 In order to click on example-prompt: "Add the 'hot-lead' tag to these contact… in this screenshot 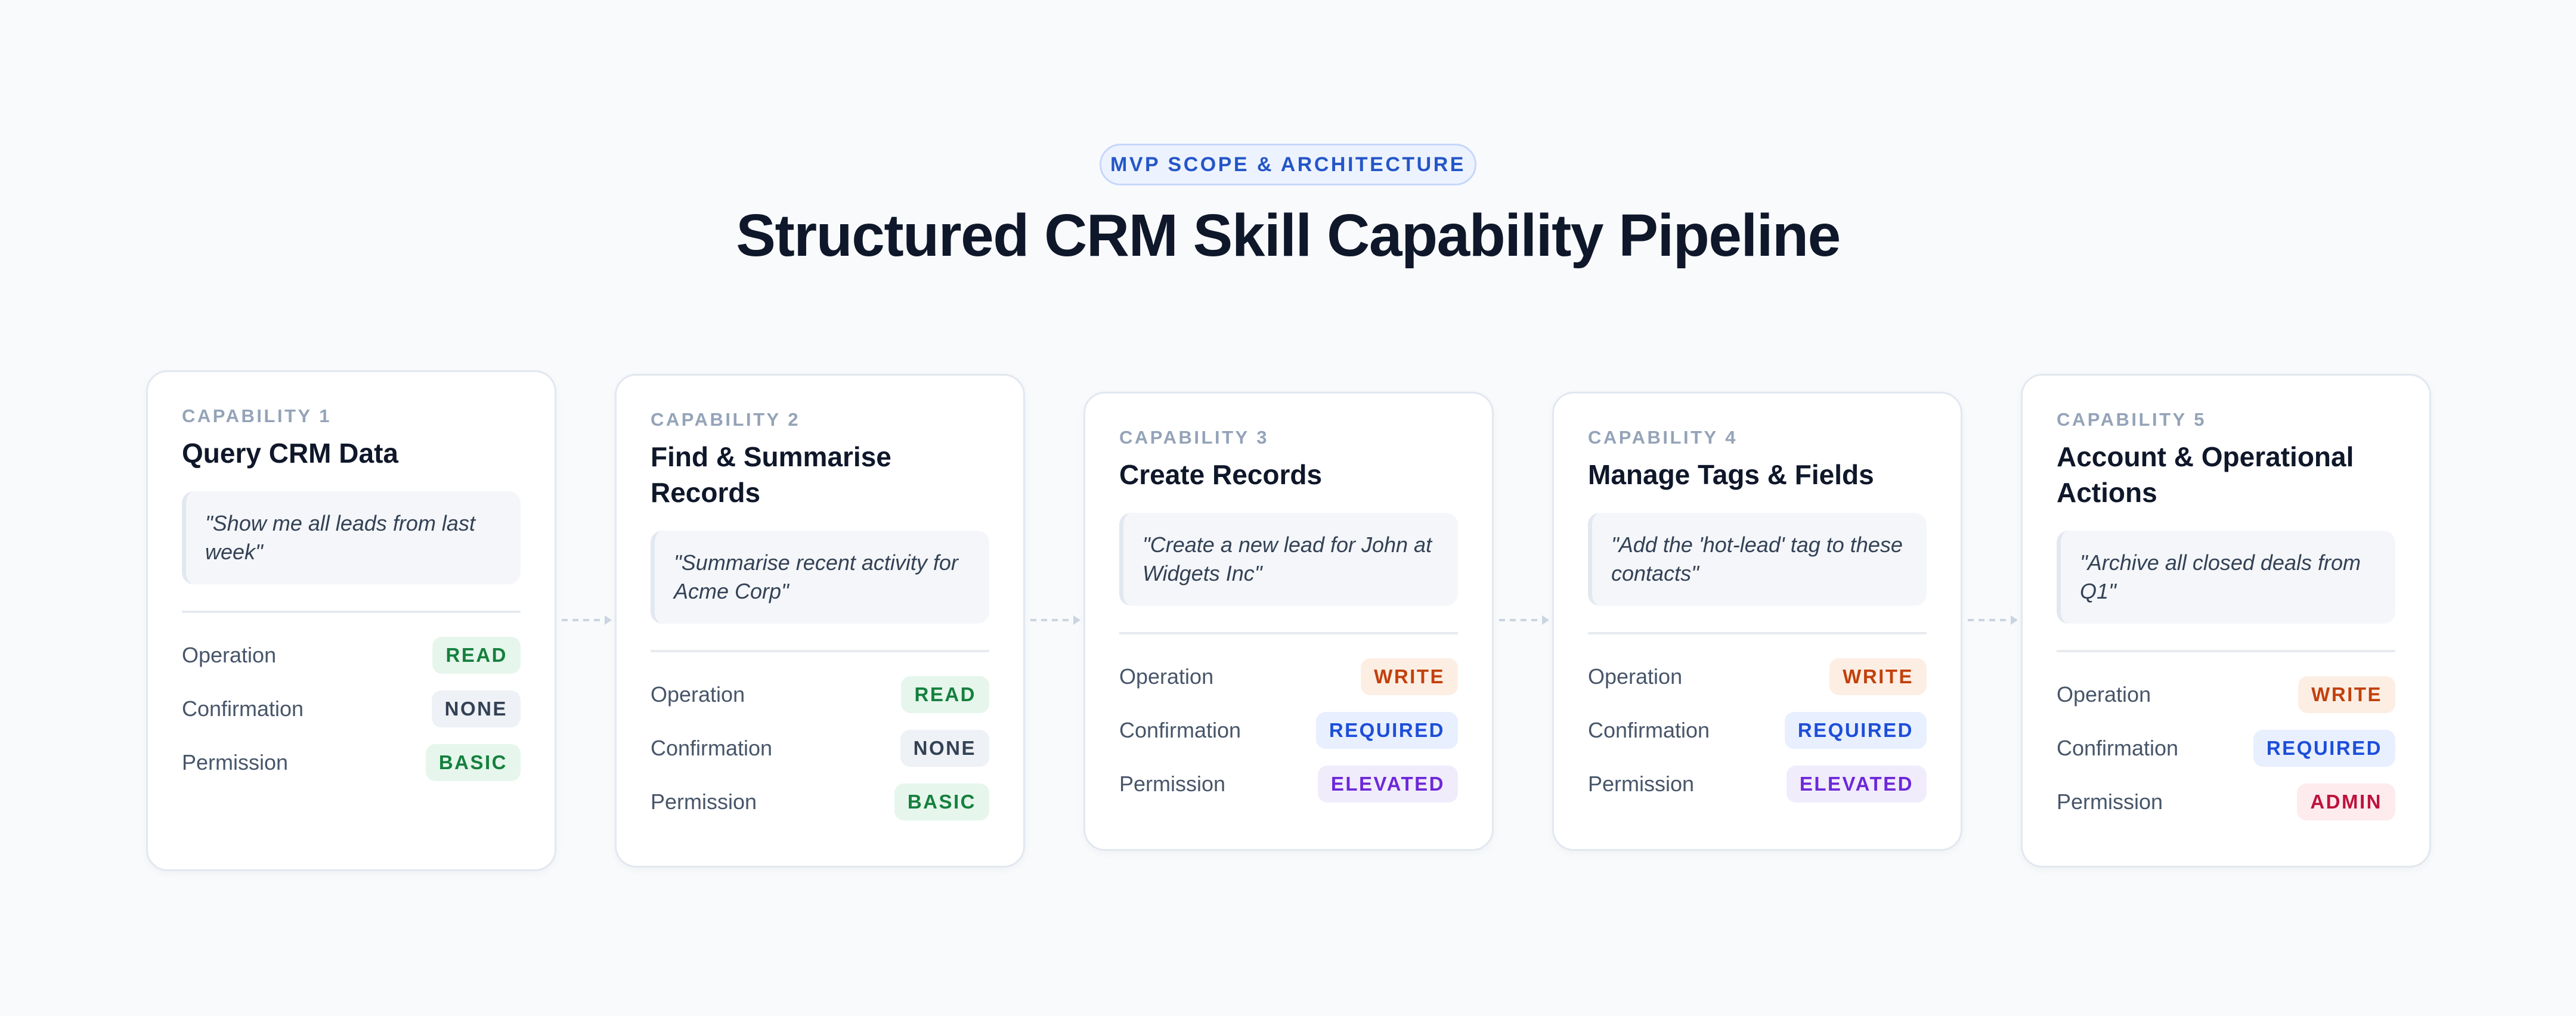, I will do `click(1757, 559)`.